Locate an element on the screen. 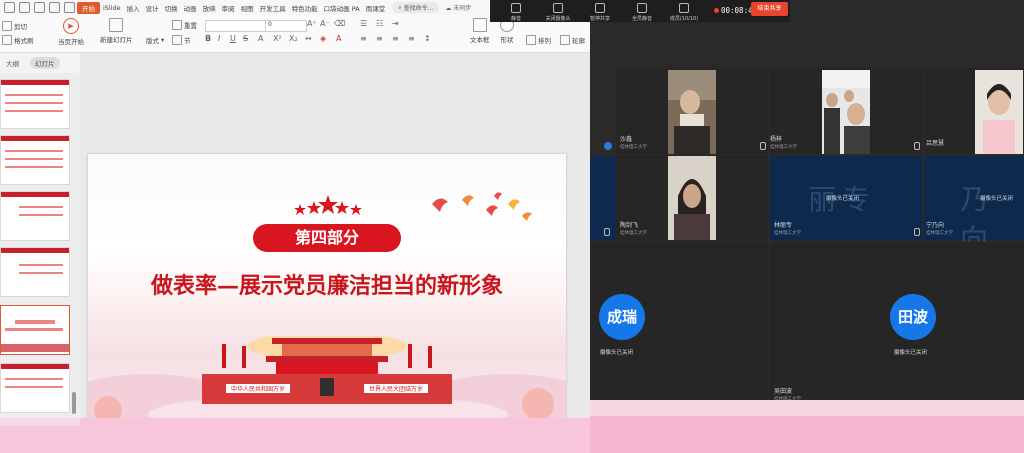 Image resolution: width=1024 pixels, height=453 pixels. status-bar-overlay is located at coordinates (295, 435).